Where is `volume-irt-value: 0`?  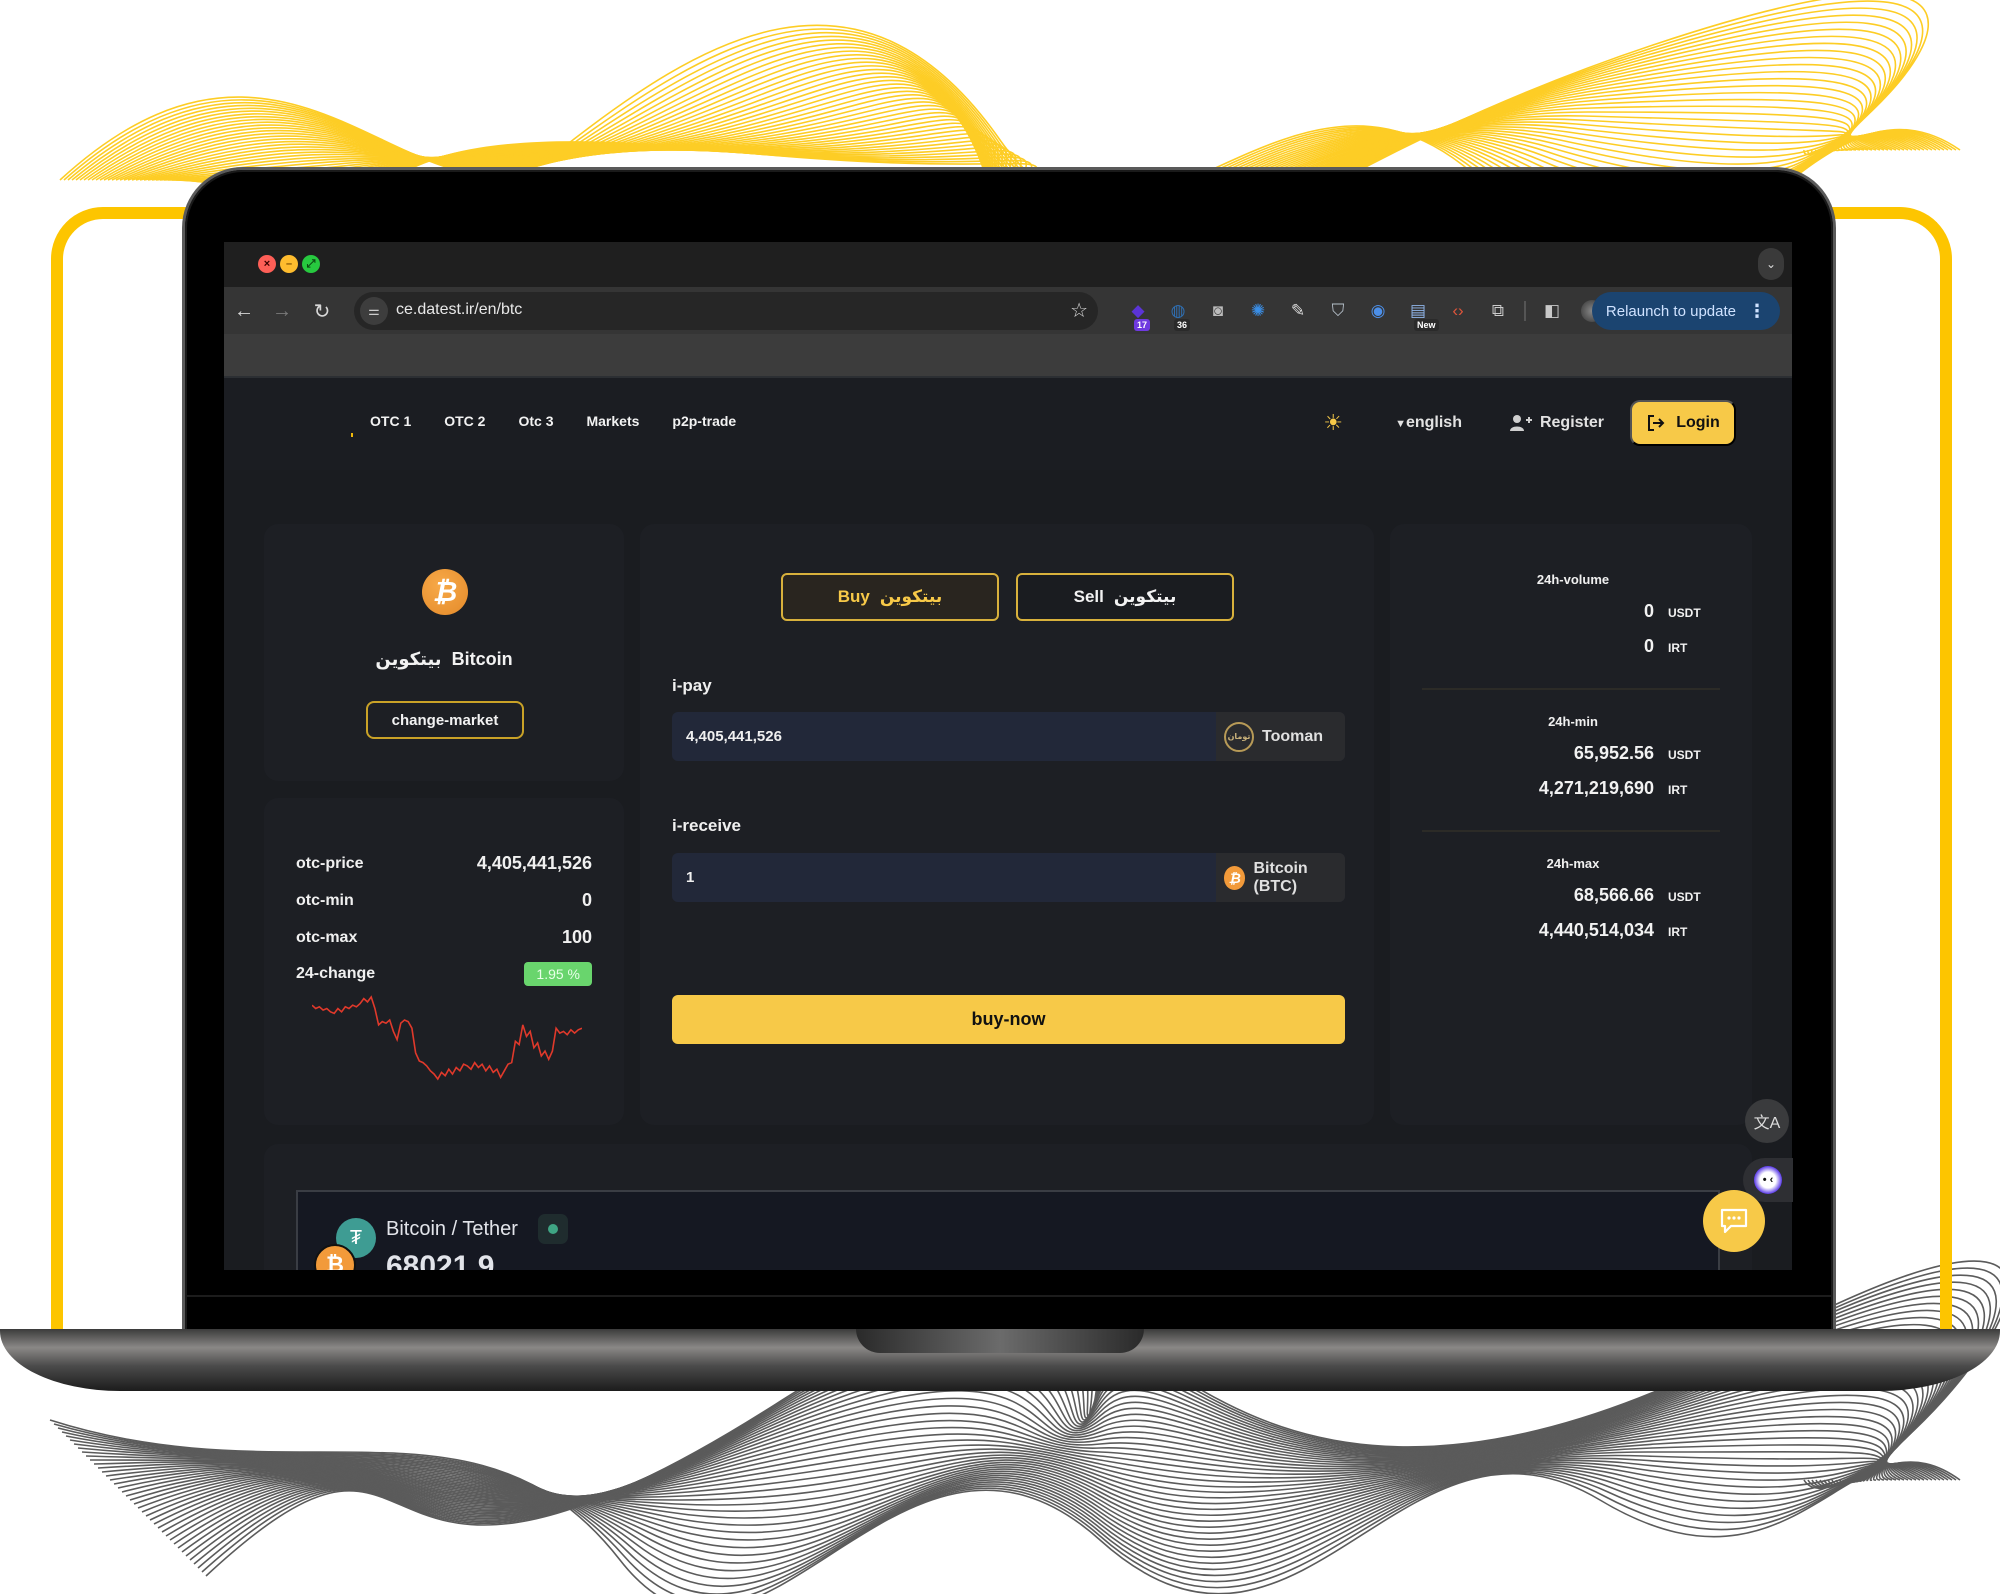
volume-irt-value: 0 is located at coordinates (1648, 646).